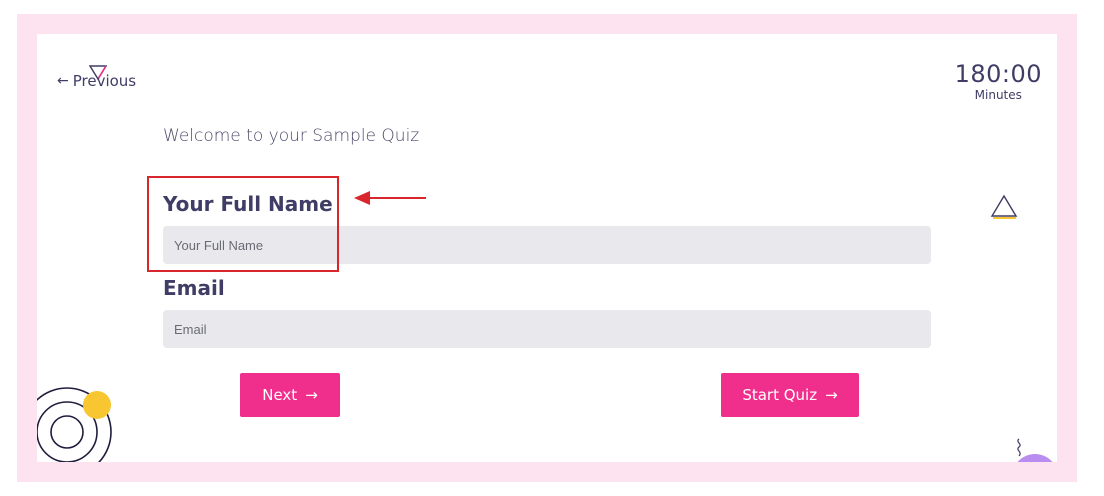 The width and height of the screenshot is (1104, 496). I want to click on start-quiz-label: Start Quiz, so click(780, 395).